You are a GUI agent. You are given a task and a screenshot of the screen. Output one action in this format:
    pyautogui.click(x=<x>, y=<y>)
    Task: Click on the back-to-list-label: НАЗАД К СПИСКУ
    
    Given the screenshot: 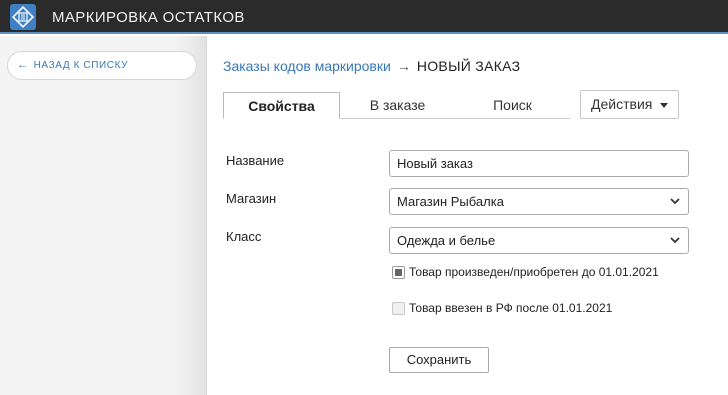 What is the action you would take?
    pyautogui.click(x=81, y=65)
    